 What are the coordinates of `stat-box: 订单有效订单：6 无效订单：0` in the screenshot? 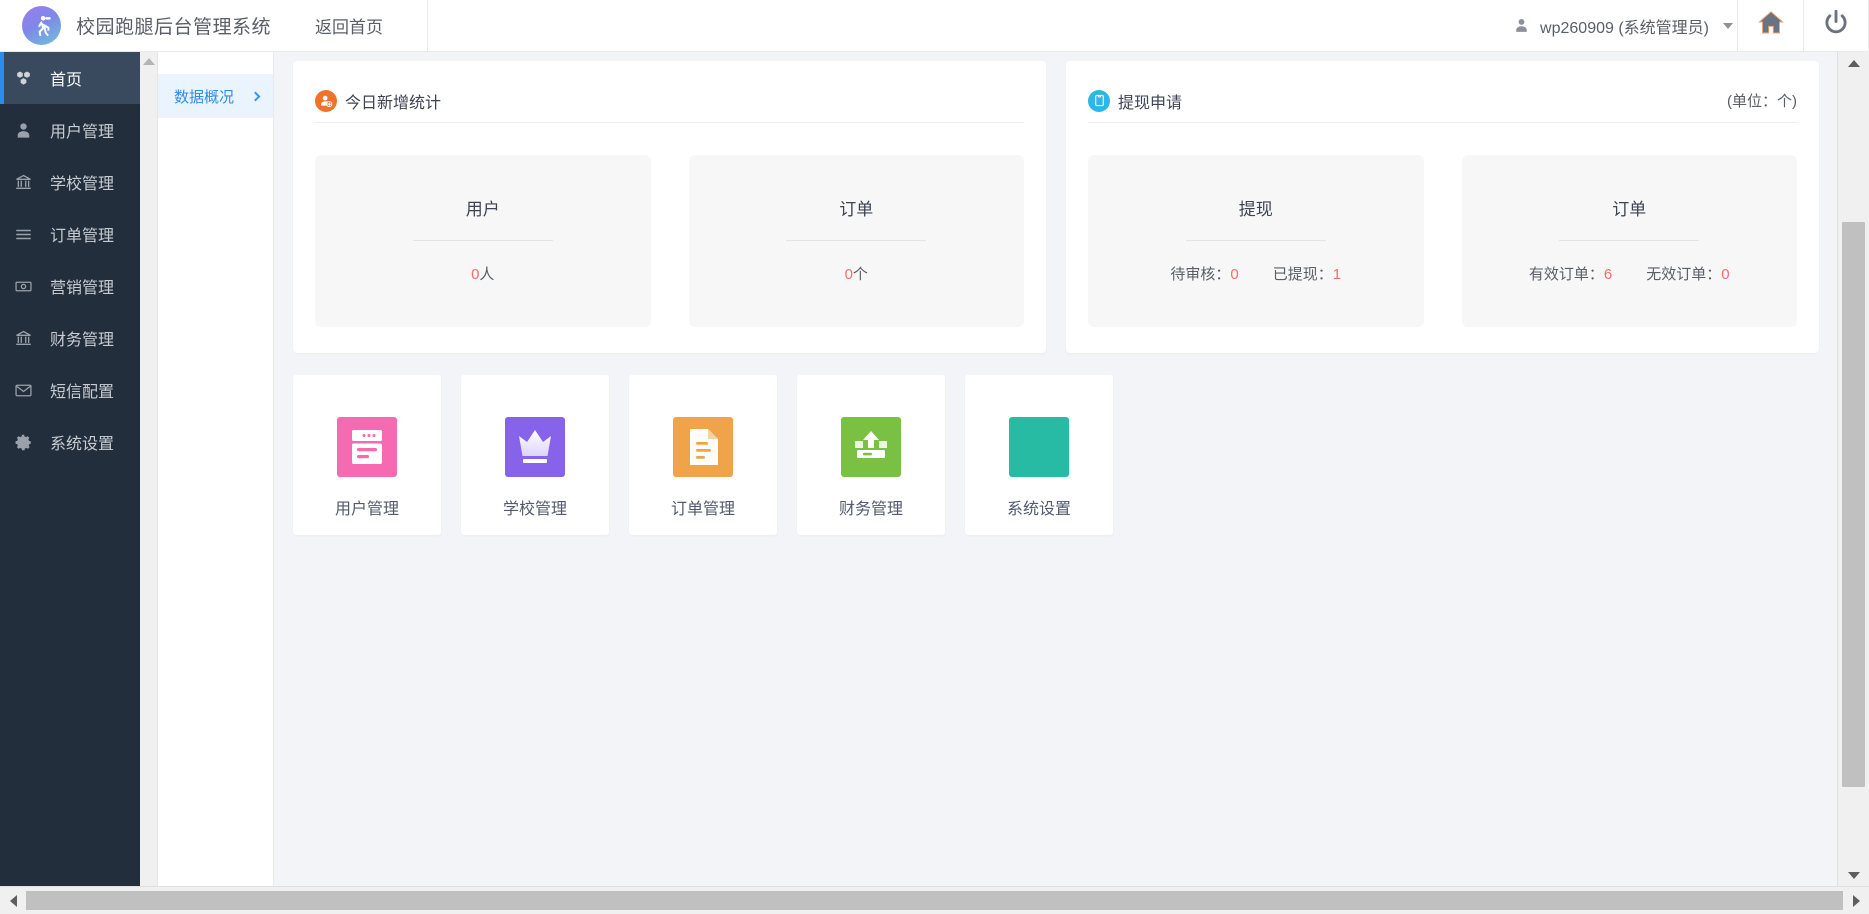 It's located at (1629, 241).